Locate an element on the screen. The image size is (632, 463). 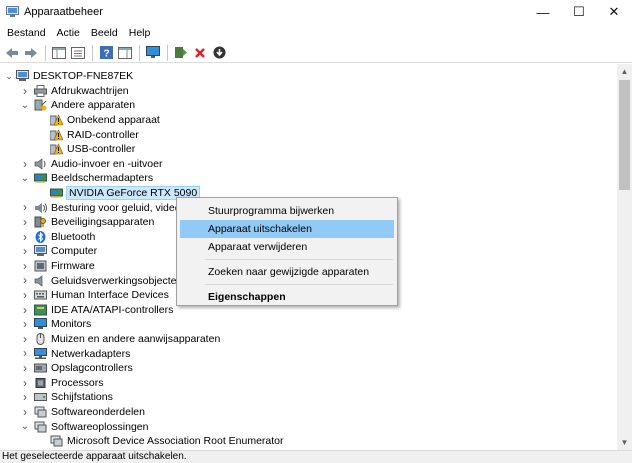
tree-item-beeldschermadapters: Beeldschermadapters is located at coordinates (94, 178).